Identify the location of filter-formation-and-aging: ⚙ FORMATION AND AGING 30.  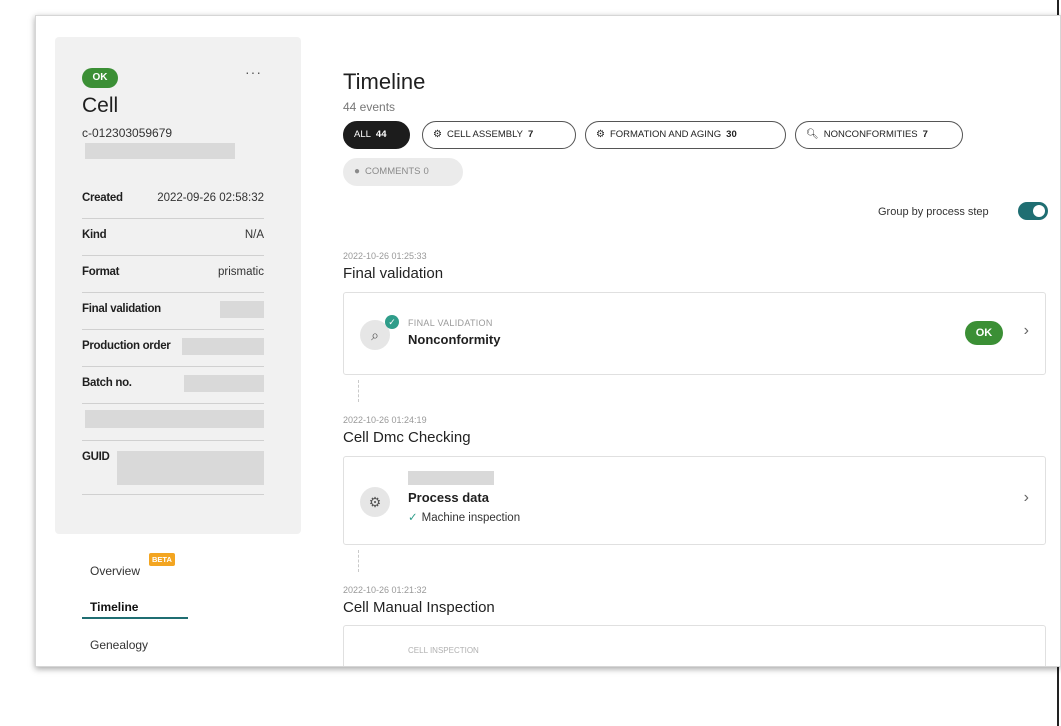
(685, 135).